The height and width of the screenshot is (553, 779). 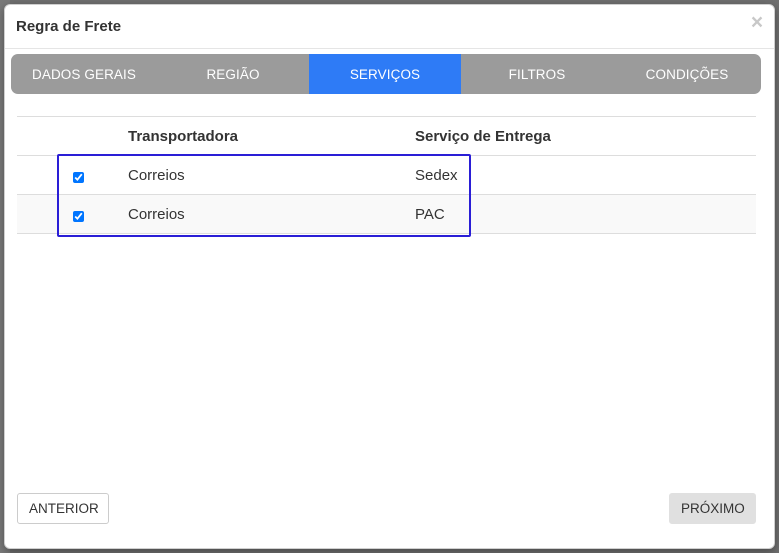 I want to click on tab-regiao: REGIÃO, so click(x=233, y=74).